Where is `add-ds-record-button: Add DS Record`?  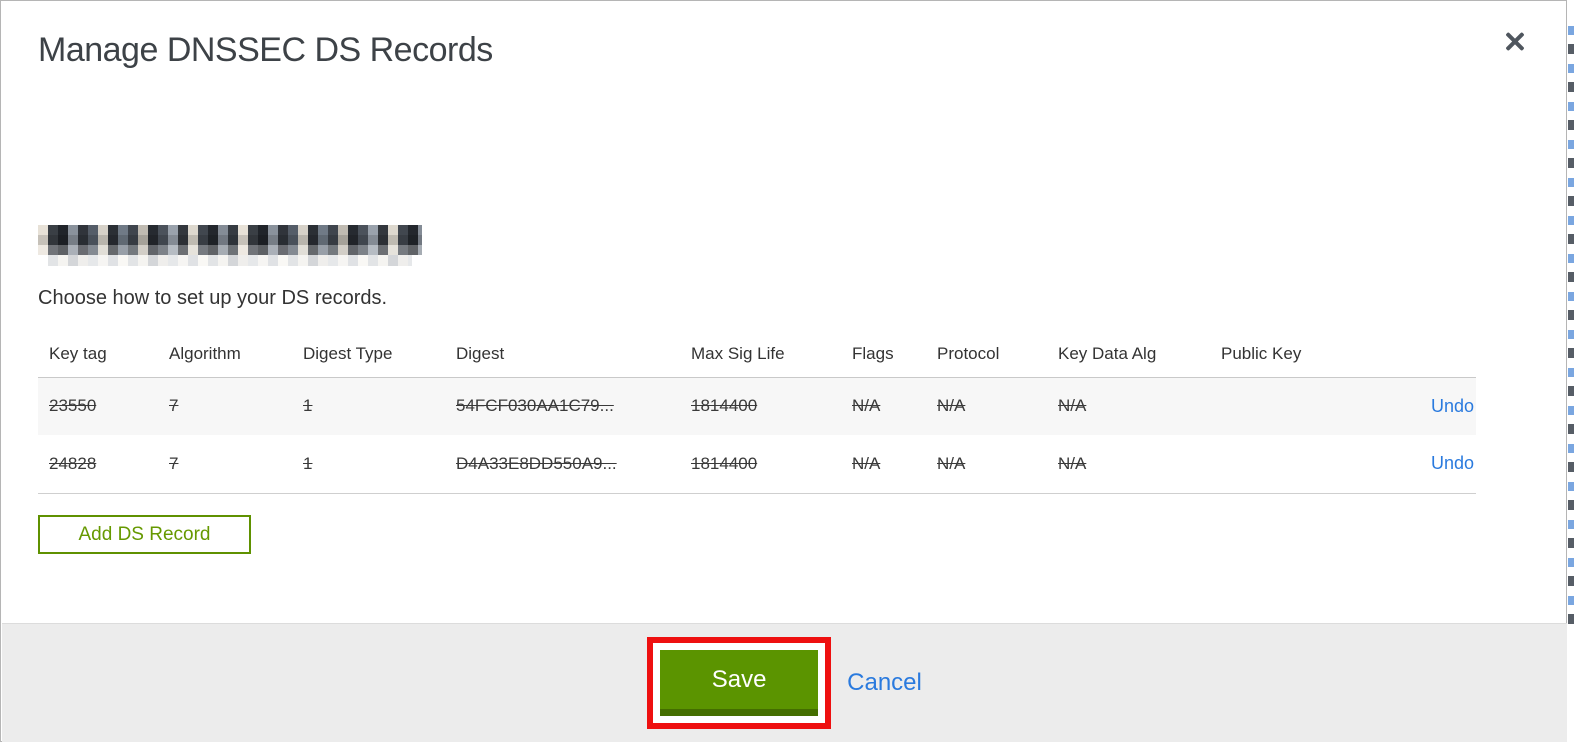
add-ds-record-button: Add DS Record is located at coordinates (144, 534).